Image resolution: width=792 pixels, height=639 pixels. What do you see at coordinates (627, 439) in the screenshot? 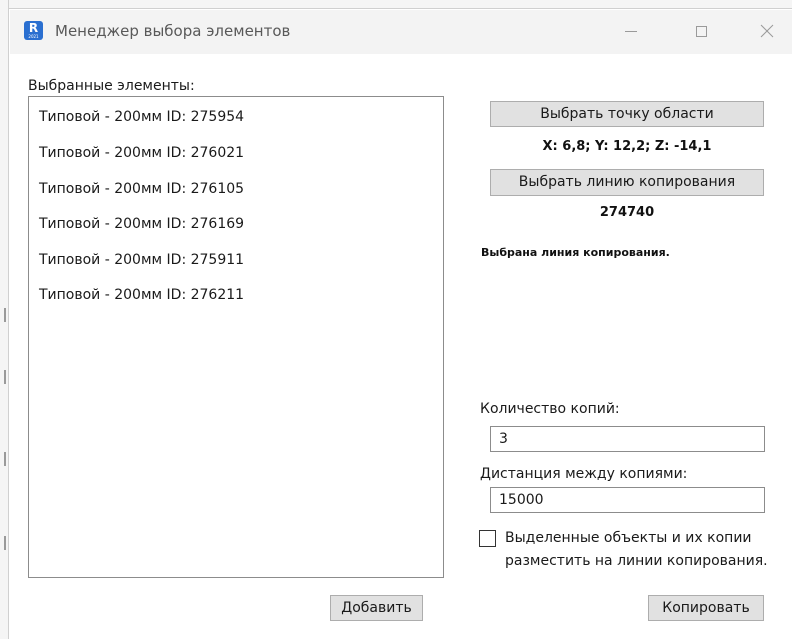
I see `copy-count-input` at bounding box center [627, 439].